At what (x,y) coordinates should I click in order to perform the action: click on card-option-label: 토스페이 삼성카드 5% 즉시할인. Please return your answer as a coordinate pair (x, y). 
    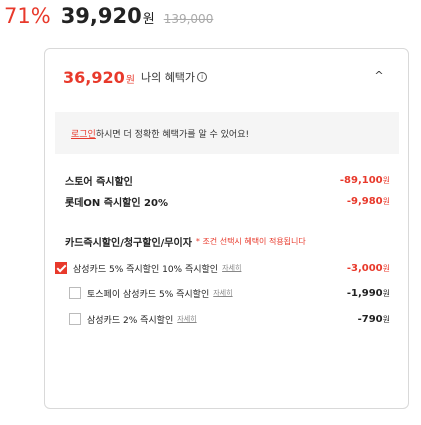
    Looking at the image, I should click on (148, 294).